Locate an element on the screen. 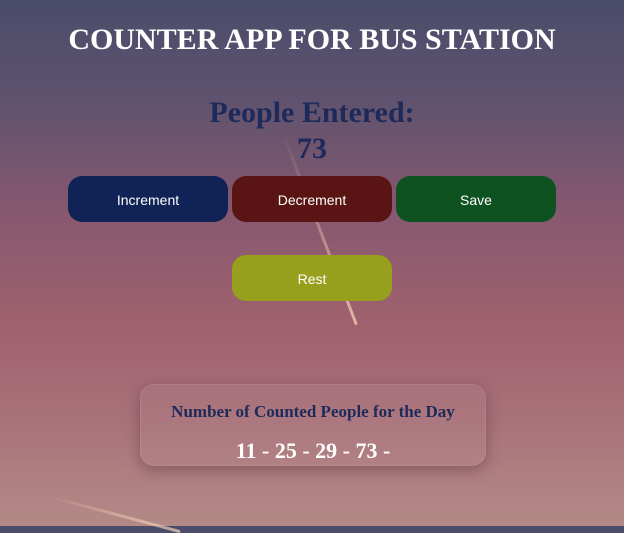 This screenshot has height=533, width=624. decrement-button: Decrement is located at coordinates (312, 199).